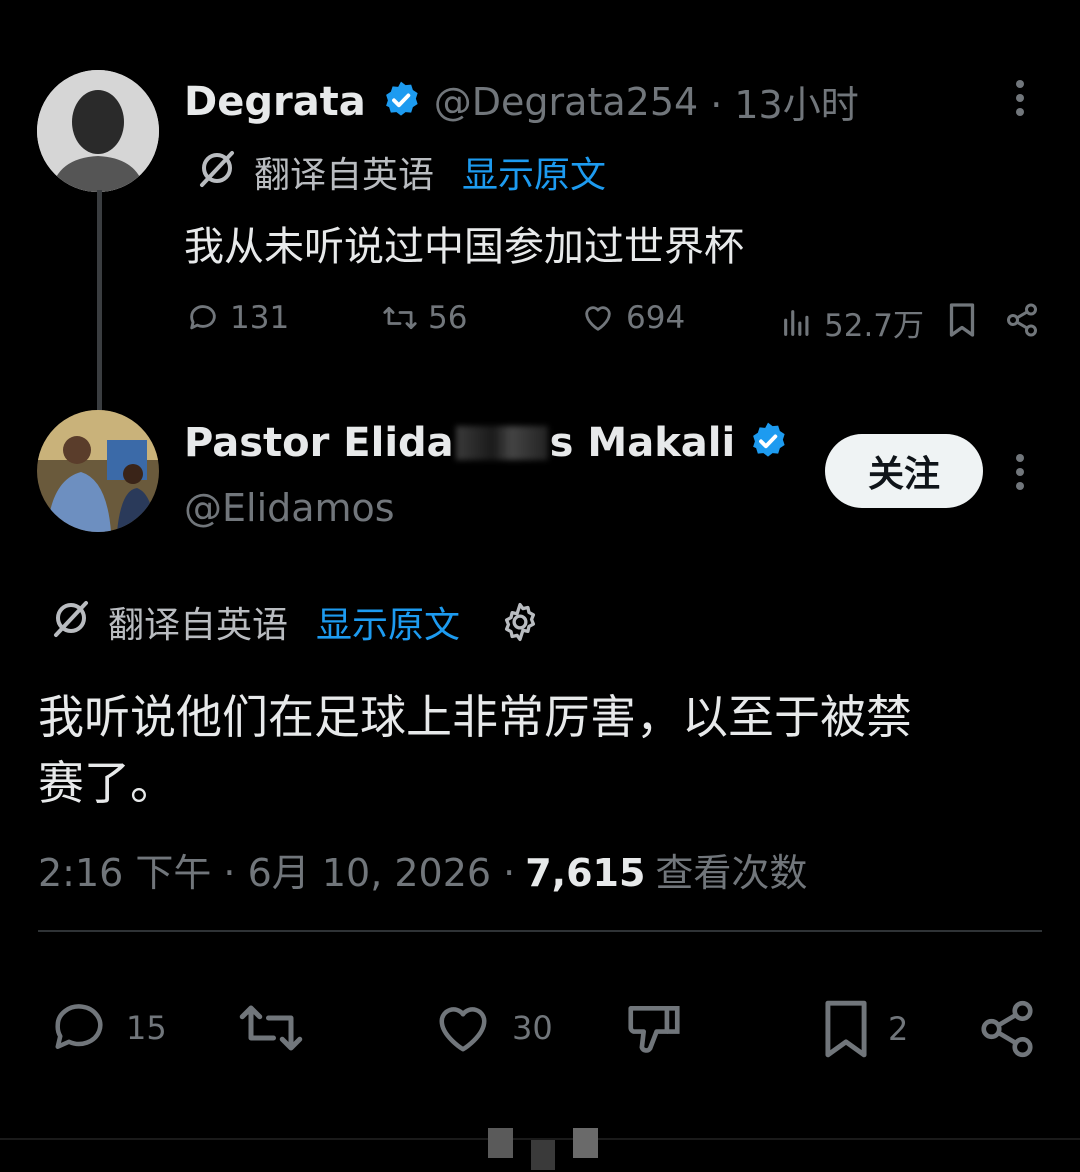 Image resolution: width=1080 pixels, height=1172 pixels. What do you see at coordinates (904, 471) in the screenshot?
I see `follow-button: 关注` at bounding box center [904, 471].